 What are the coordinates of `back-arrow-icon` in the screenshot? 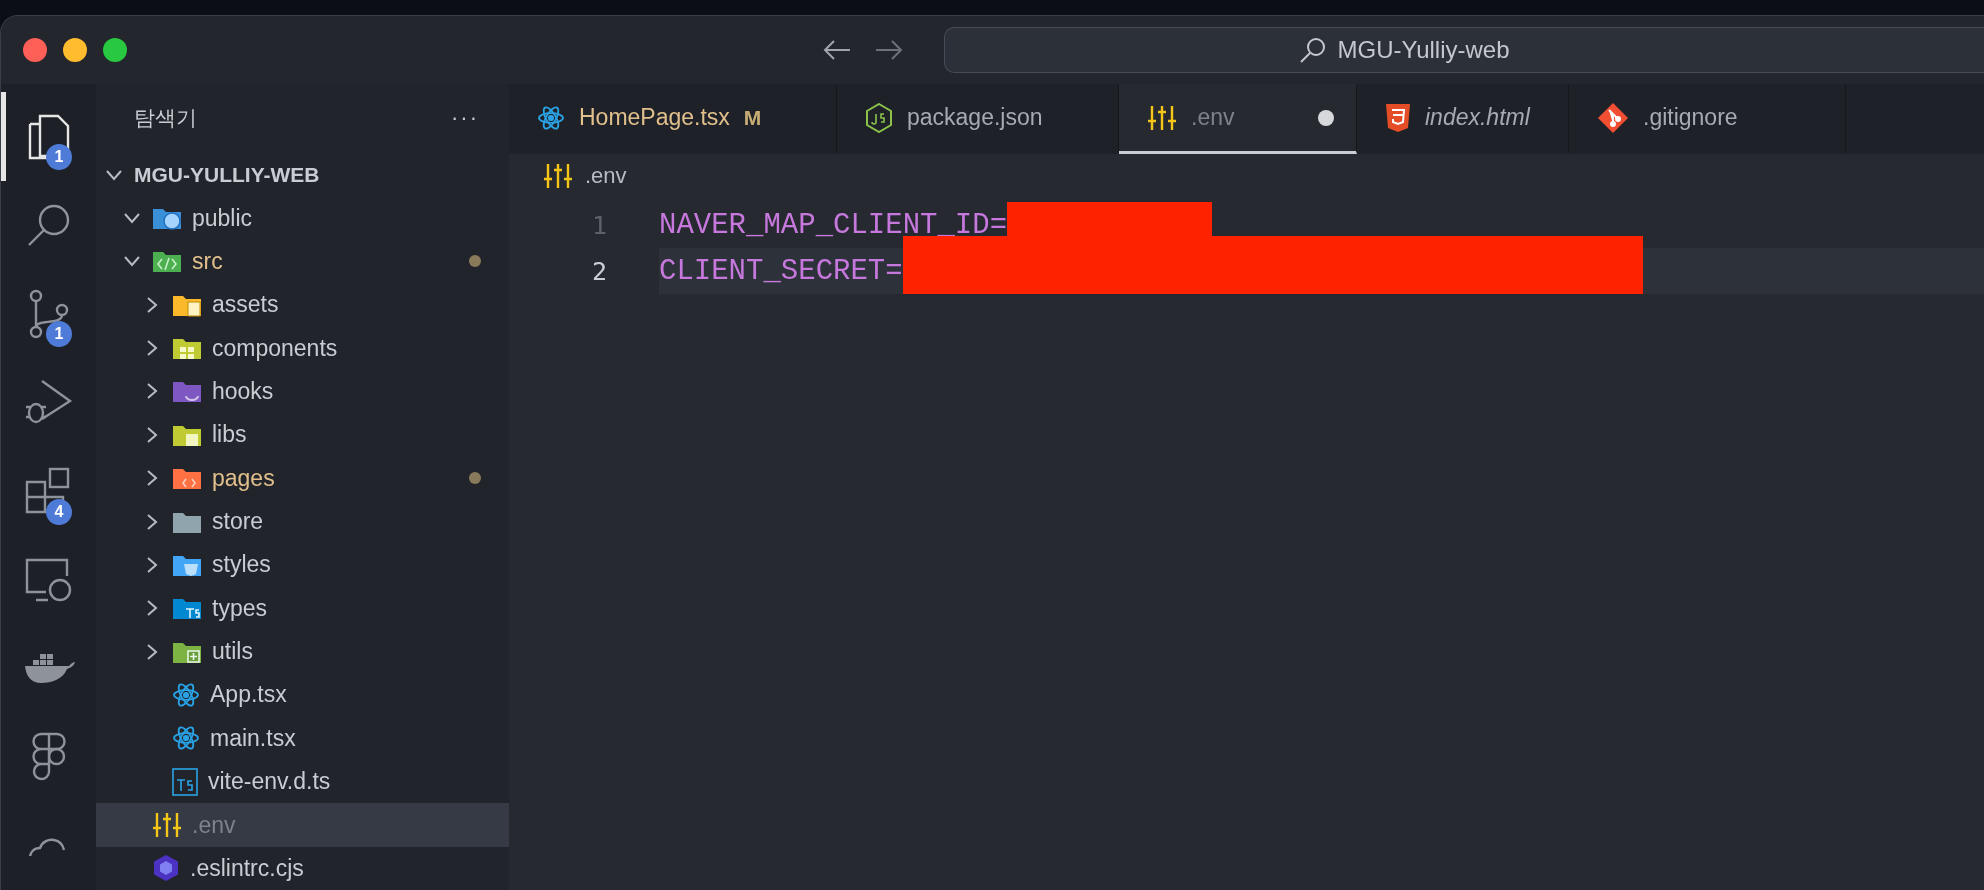 It's located at (837, 50).